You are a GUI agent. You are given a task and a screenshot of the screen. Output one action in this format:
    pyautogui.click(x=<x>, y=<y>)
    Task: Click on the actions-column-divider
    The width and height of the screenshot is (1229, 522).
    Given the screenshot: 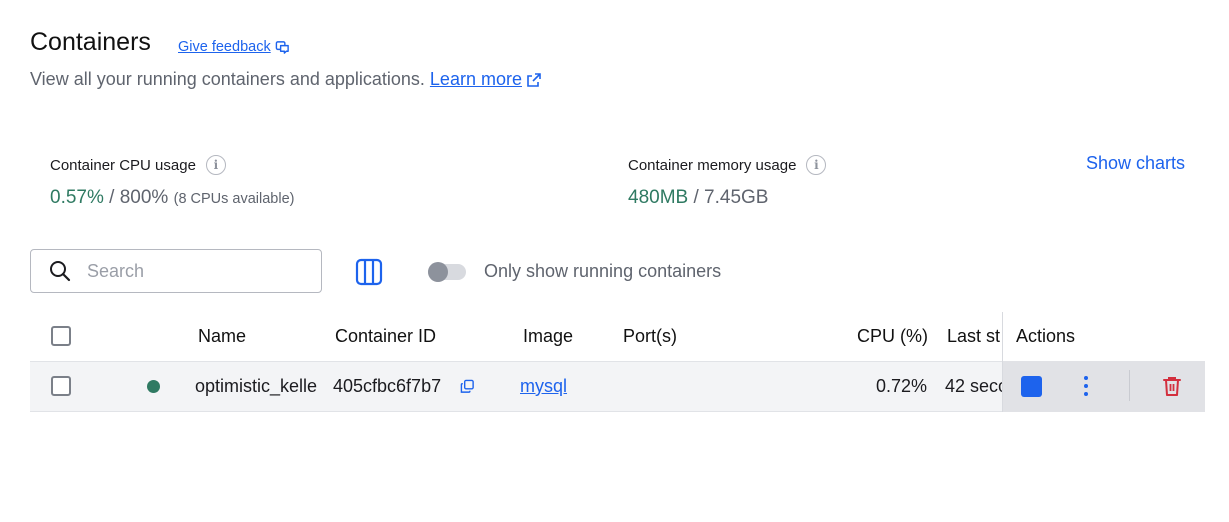 What is the action you would take?
    pyautogui.click(x=1002, y=362)
    